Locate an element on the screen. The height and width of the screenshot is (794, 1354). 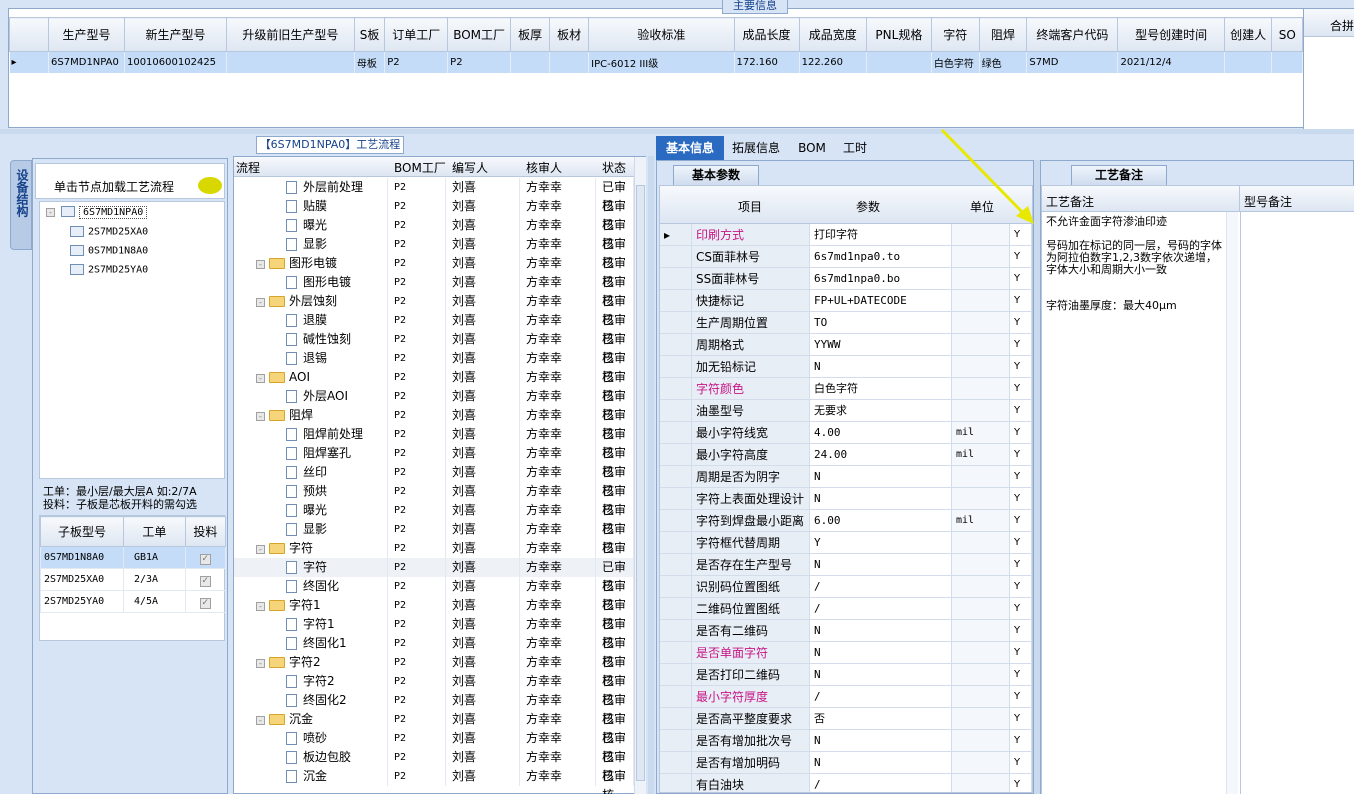
cell: 母板 is located at coordinates (370, 62).